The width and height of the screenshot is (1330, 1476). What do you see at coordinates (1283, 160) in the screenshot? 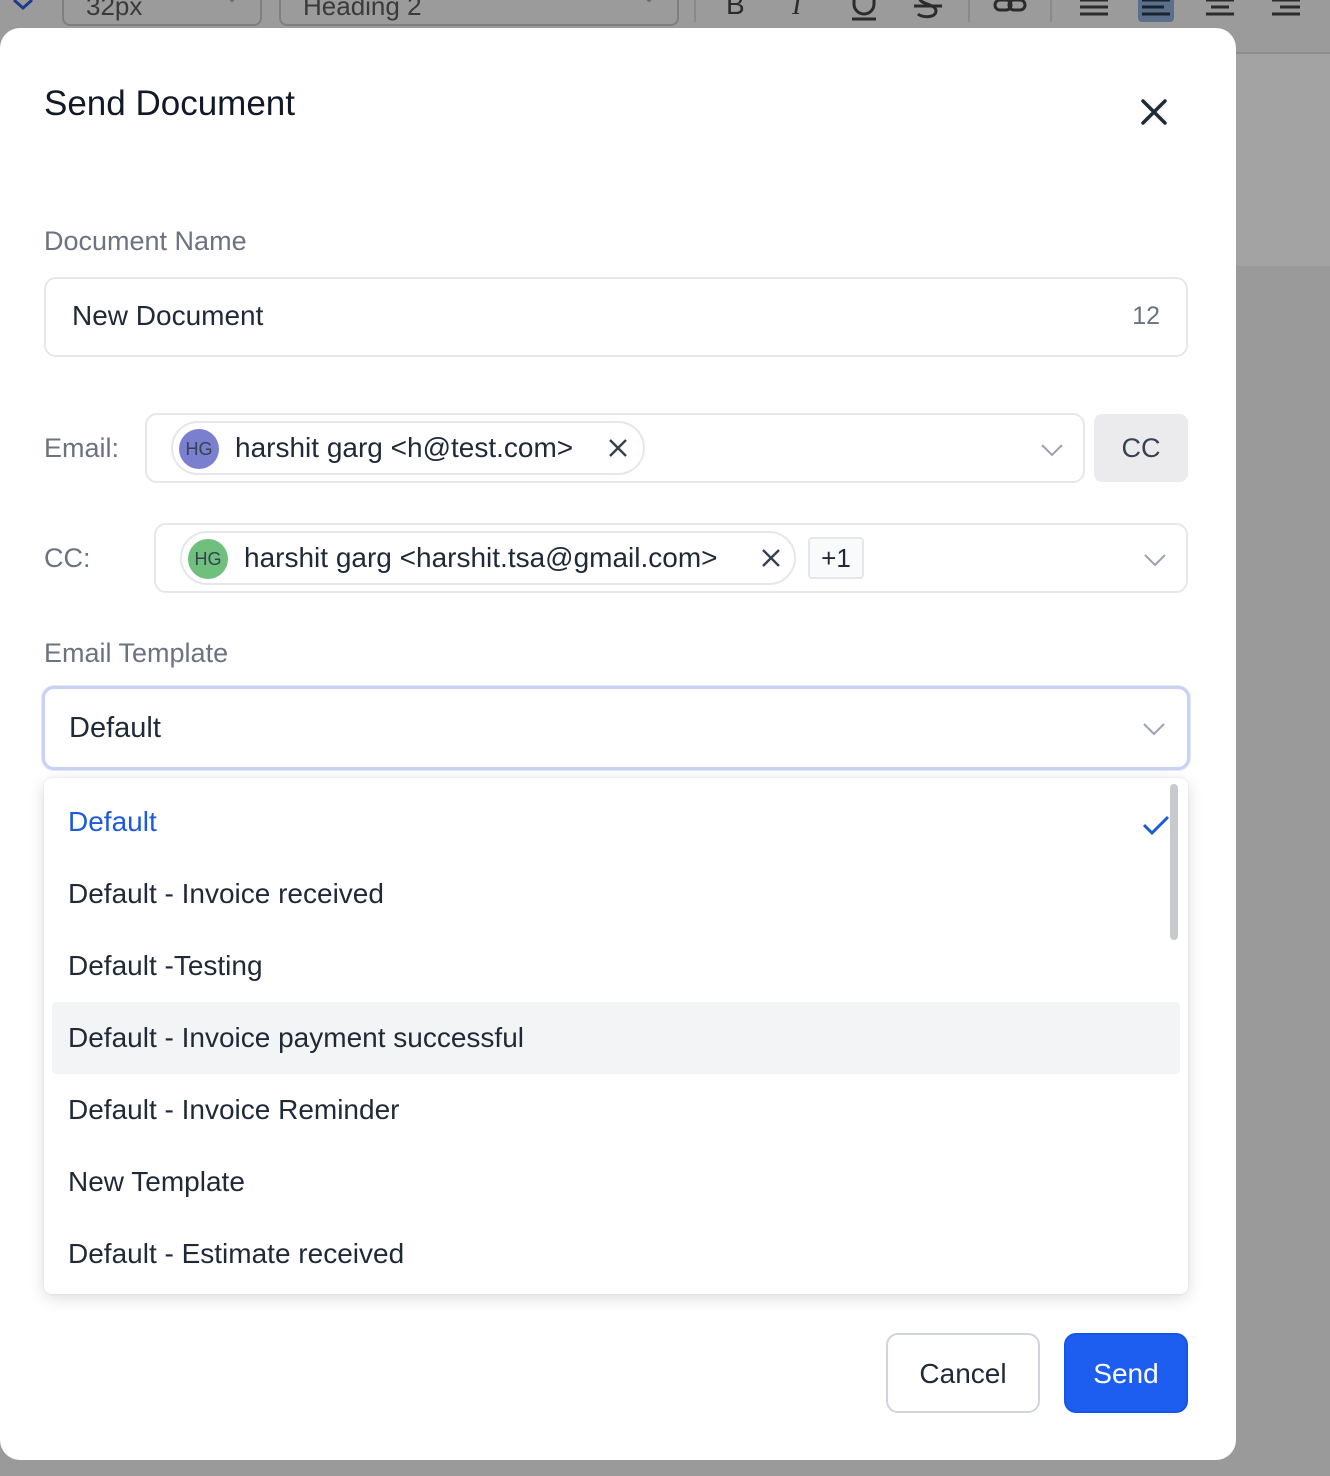
I see `editor-canvas-strip` at bounding box center [1283, 160].